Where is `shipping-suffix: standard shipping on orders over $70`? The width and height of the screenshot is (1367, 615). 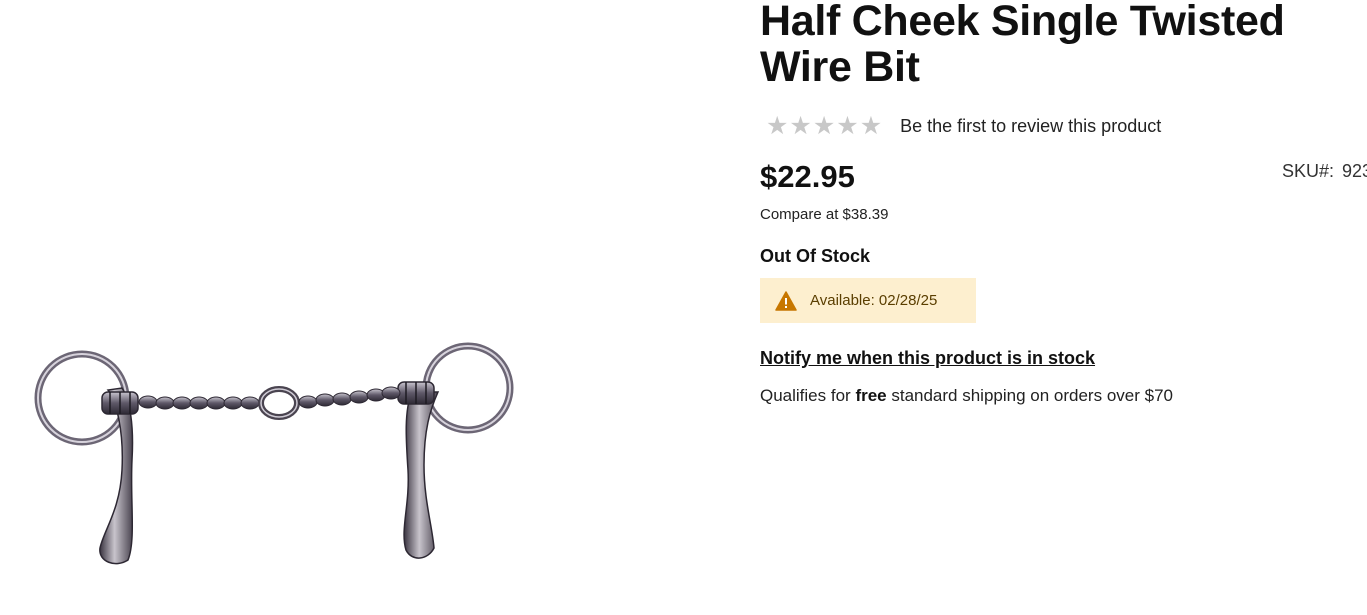 shipping-suffix: standard shipping on orders over $70 is located at coordinates (1029, 395).